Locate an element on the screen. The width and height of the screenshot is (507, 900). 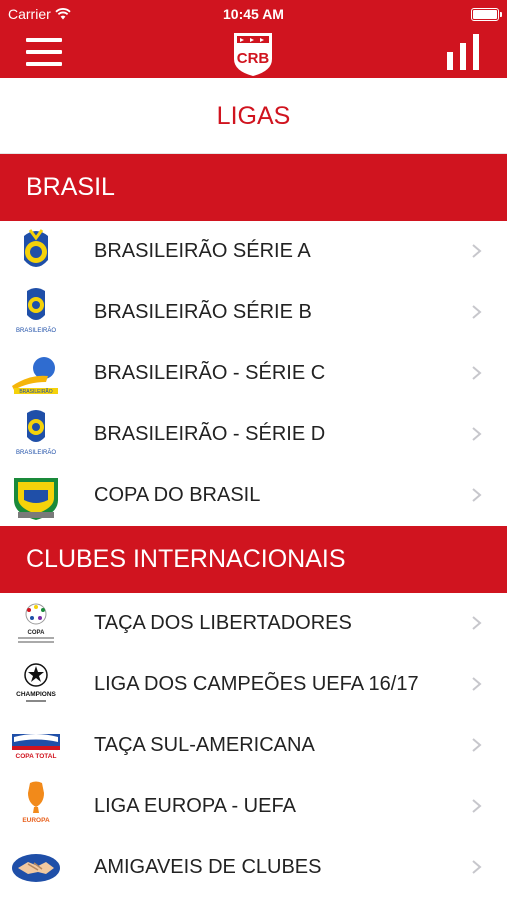
clock: 10:45 AM is located at coordinates (253, 14).